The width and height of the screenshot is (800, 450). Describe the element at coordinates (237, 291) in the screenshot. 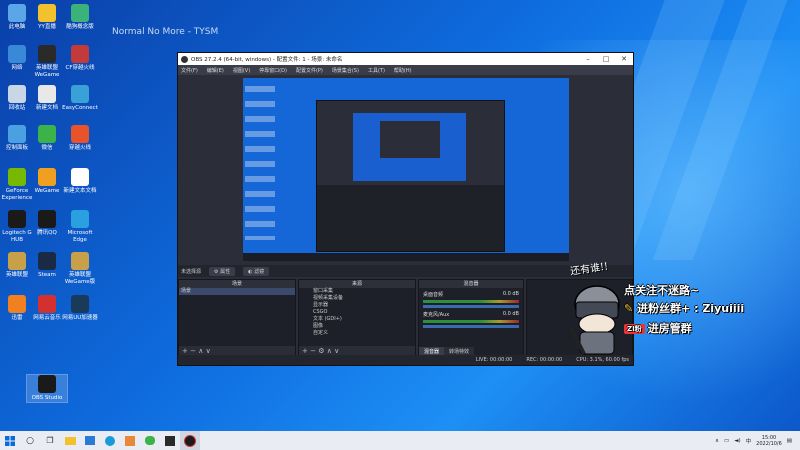

I see `scene-item: 场景` at that location.